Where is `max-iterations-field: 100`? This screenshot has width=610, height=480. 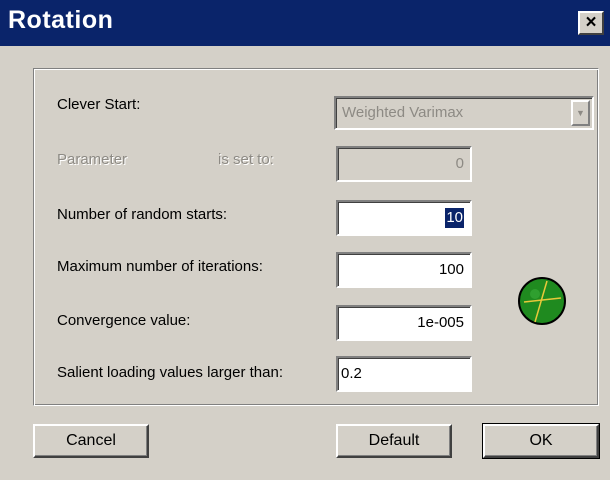 max-iterations-field: 100 is located at coordinates (404, 270).